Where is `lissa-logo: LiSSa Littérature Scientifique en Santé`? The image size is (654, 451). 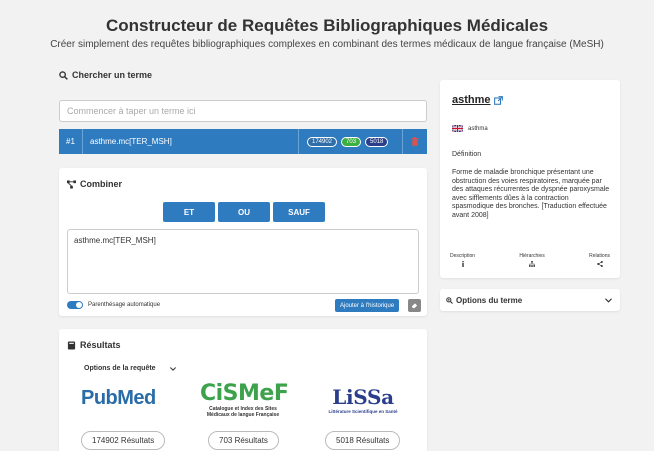 lissa-logo: LiSSa Littérature Scientifique en Santé is located at coordinates (363, 399).